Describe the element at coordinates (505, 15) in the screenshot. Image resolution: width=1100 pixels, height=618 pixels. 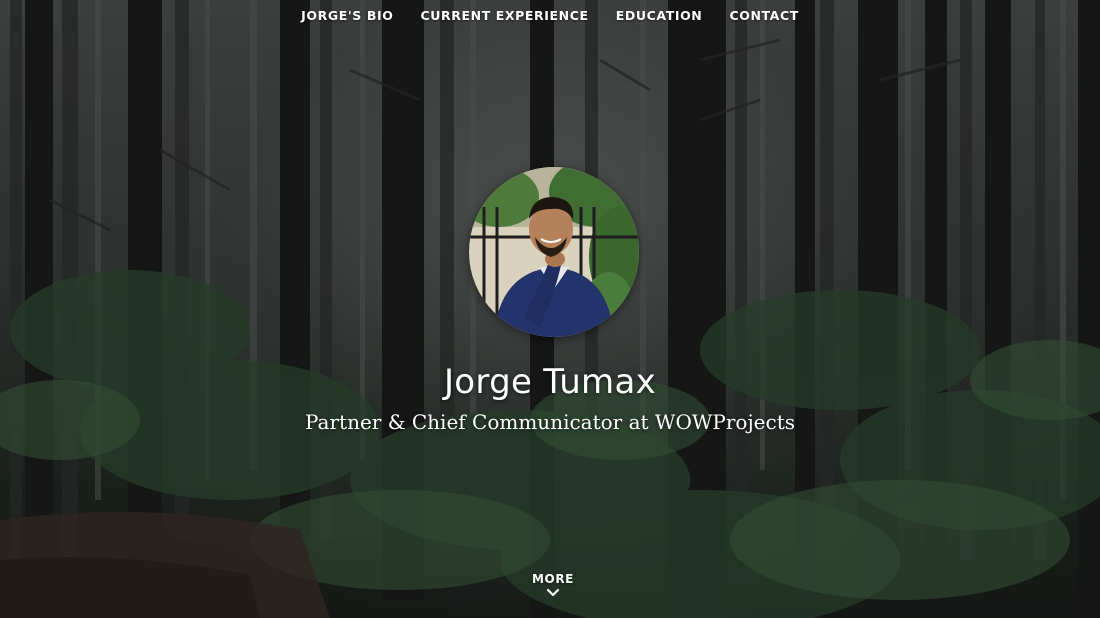
I see `nav-item-current-experience: CURRENT EXPERIENCE` at that location.